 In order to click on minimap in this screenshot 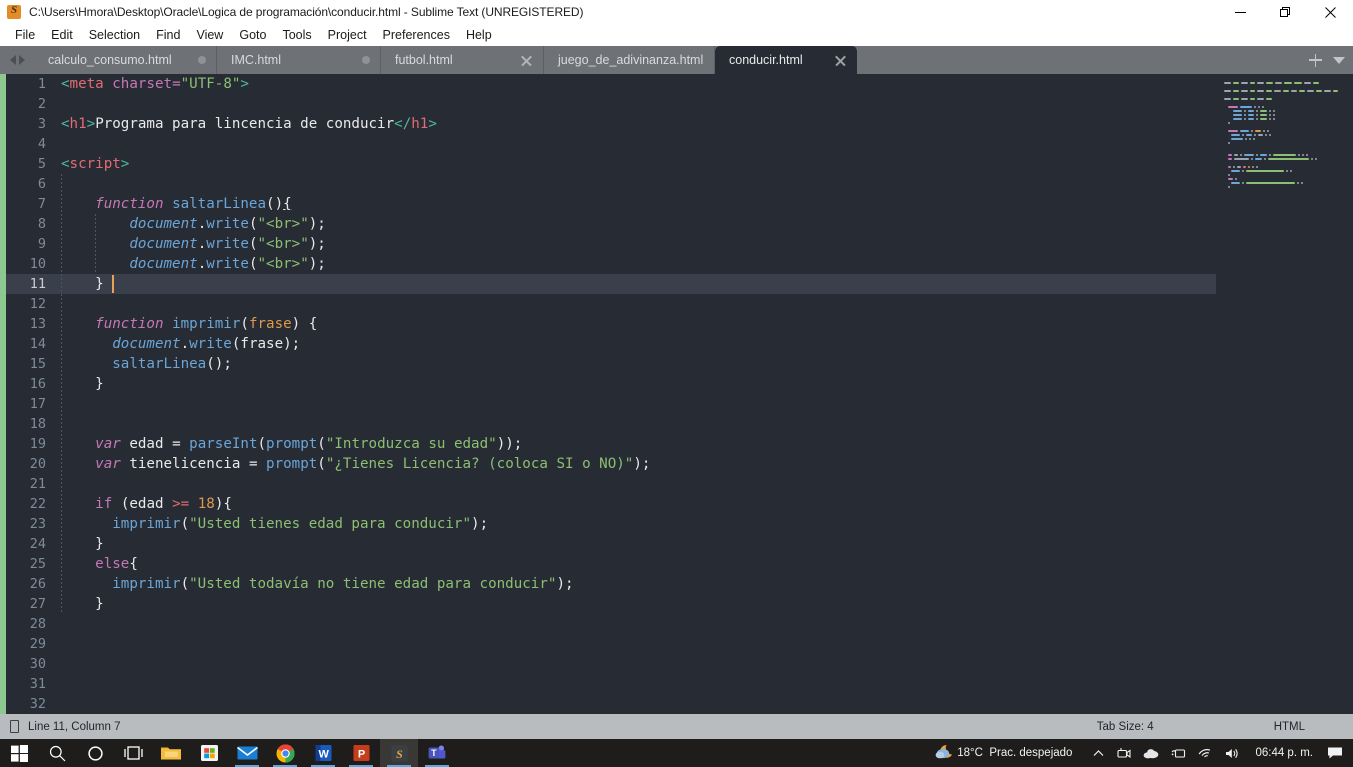, I will do `click(1284, 394)`.